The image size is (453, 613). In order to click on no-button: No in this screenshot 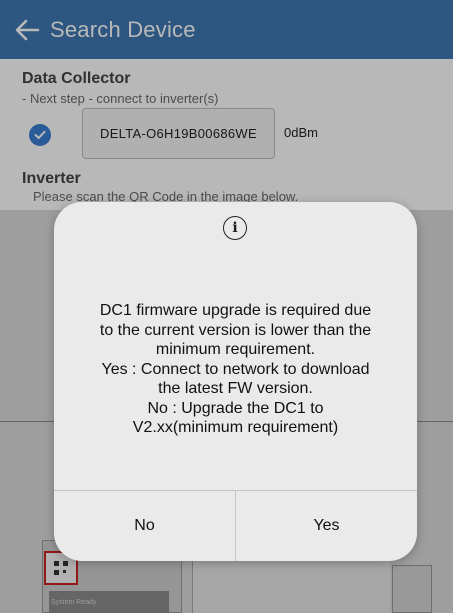, I will do `click(144, 526)`.